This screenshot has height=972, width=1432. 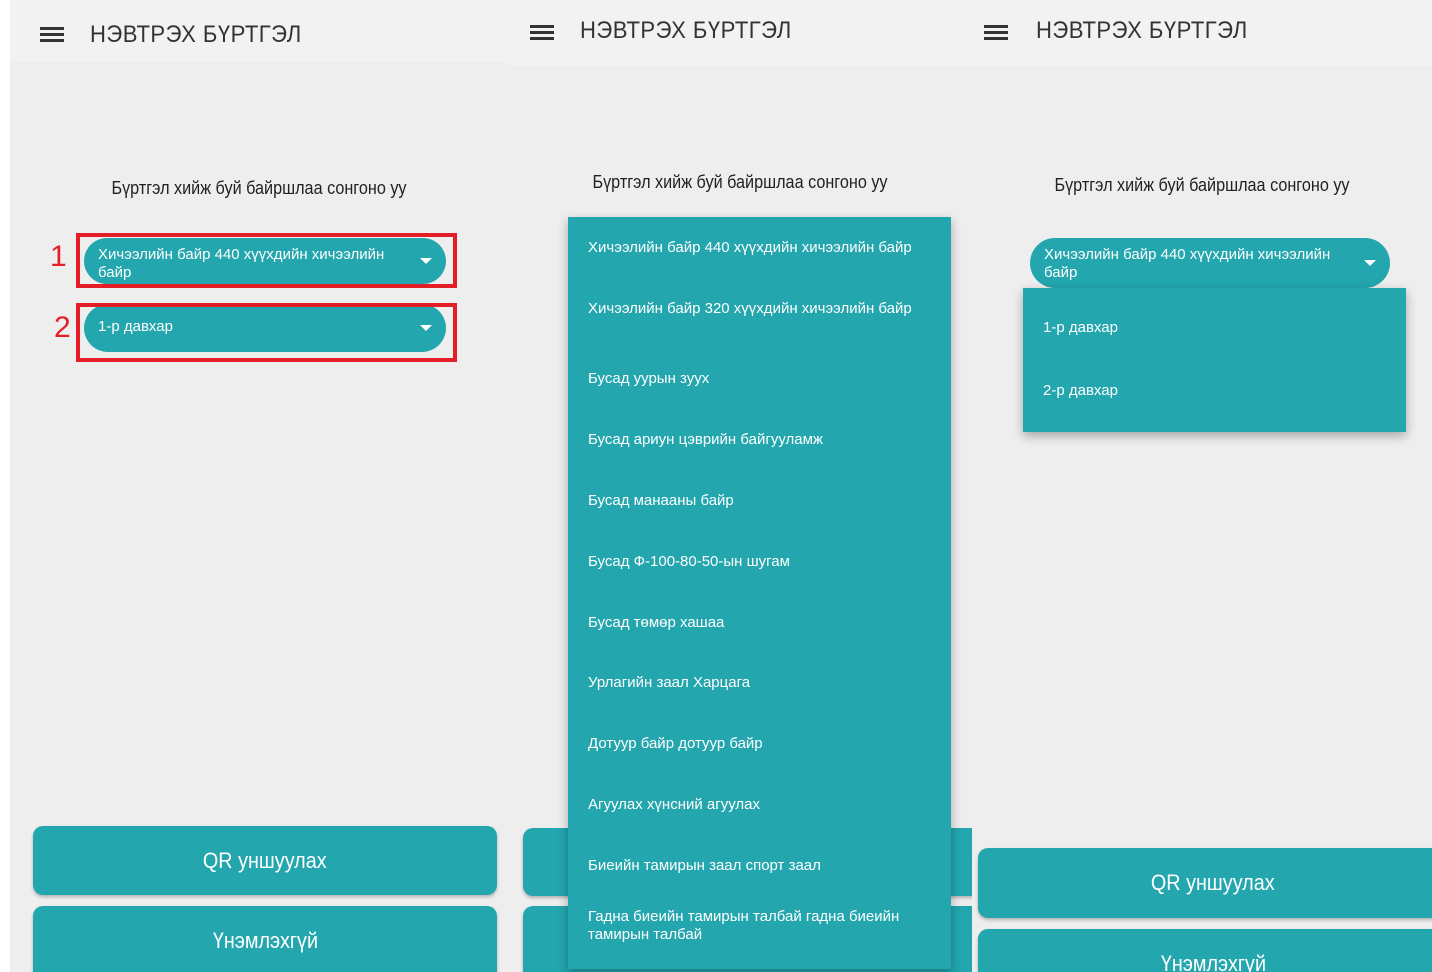 I want to click on location-option: Бусад манааны байр, so click(x=759, y=501).